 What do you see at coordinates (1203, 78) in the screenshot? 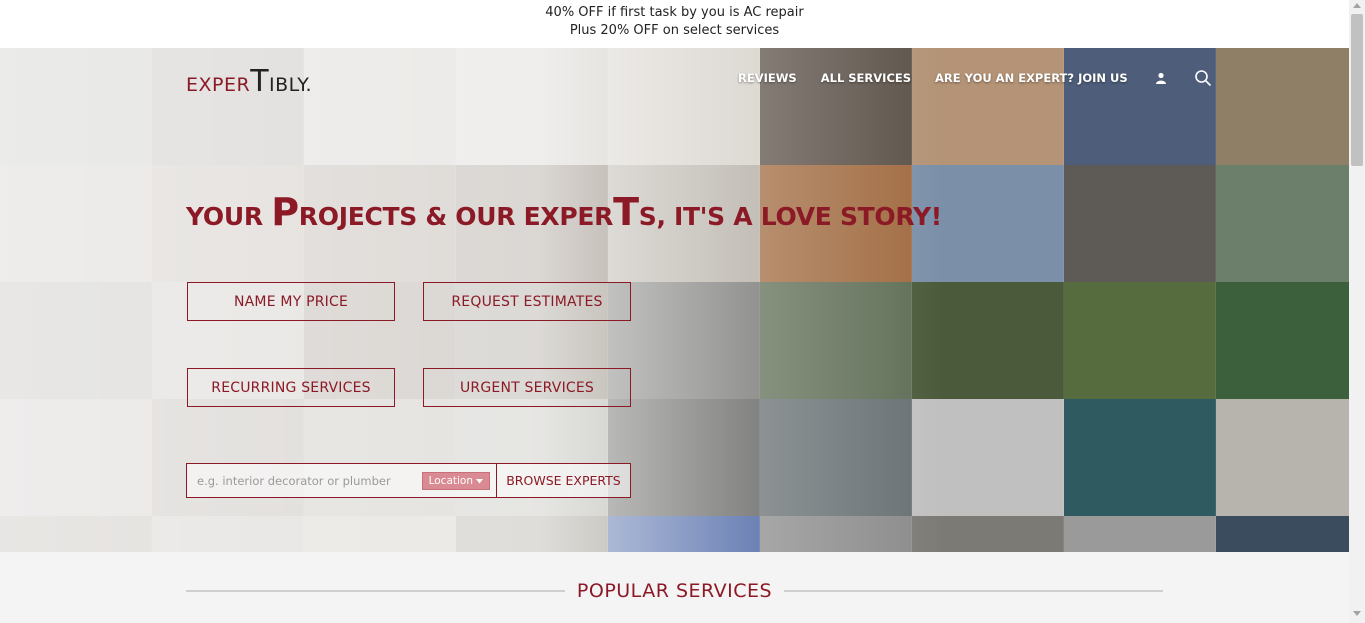
I see `search-icon` at bounding box center [1203, 78].